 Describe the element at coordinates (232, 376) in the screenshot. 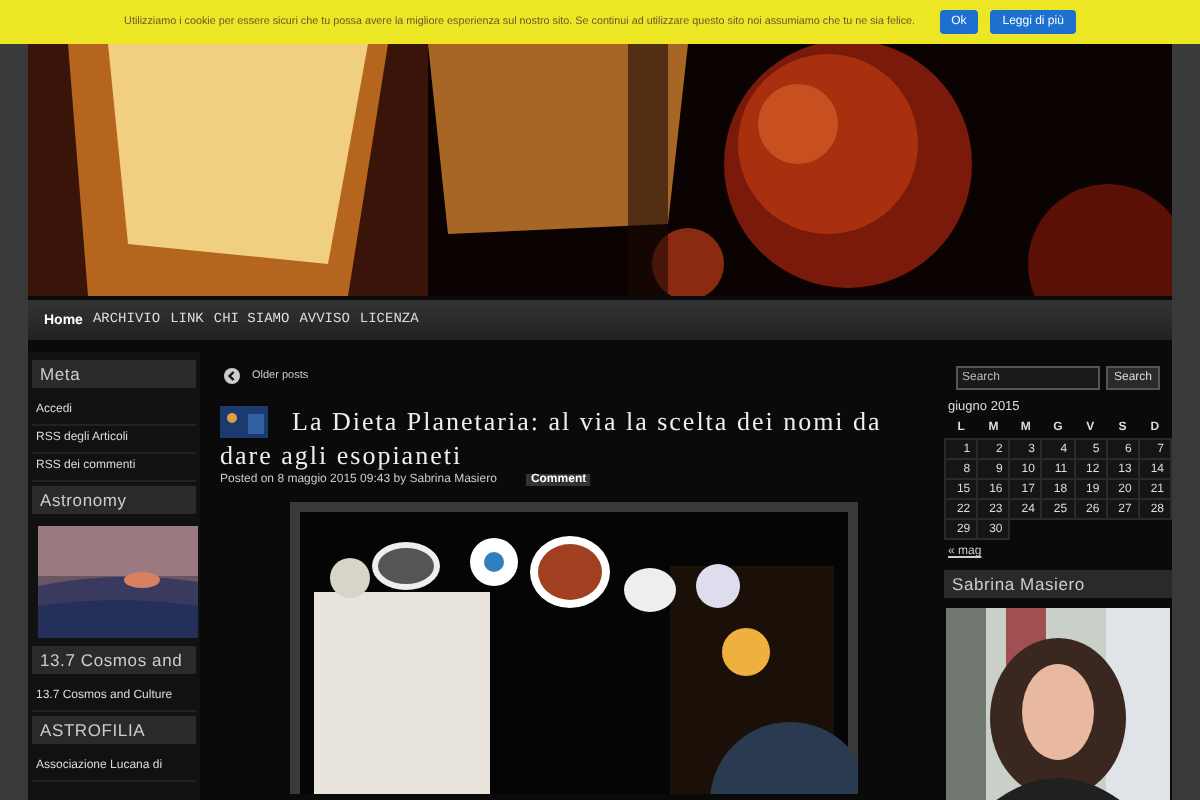

I see `back-arrow-icon` at that location.